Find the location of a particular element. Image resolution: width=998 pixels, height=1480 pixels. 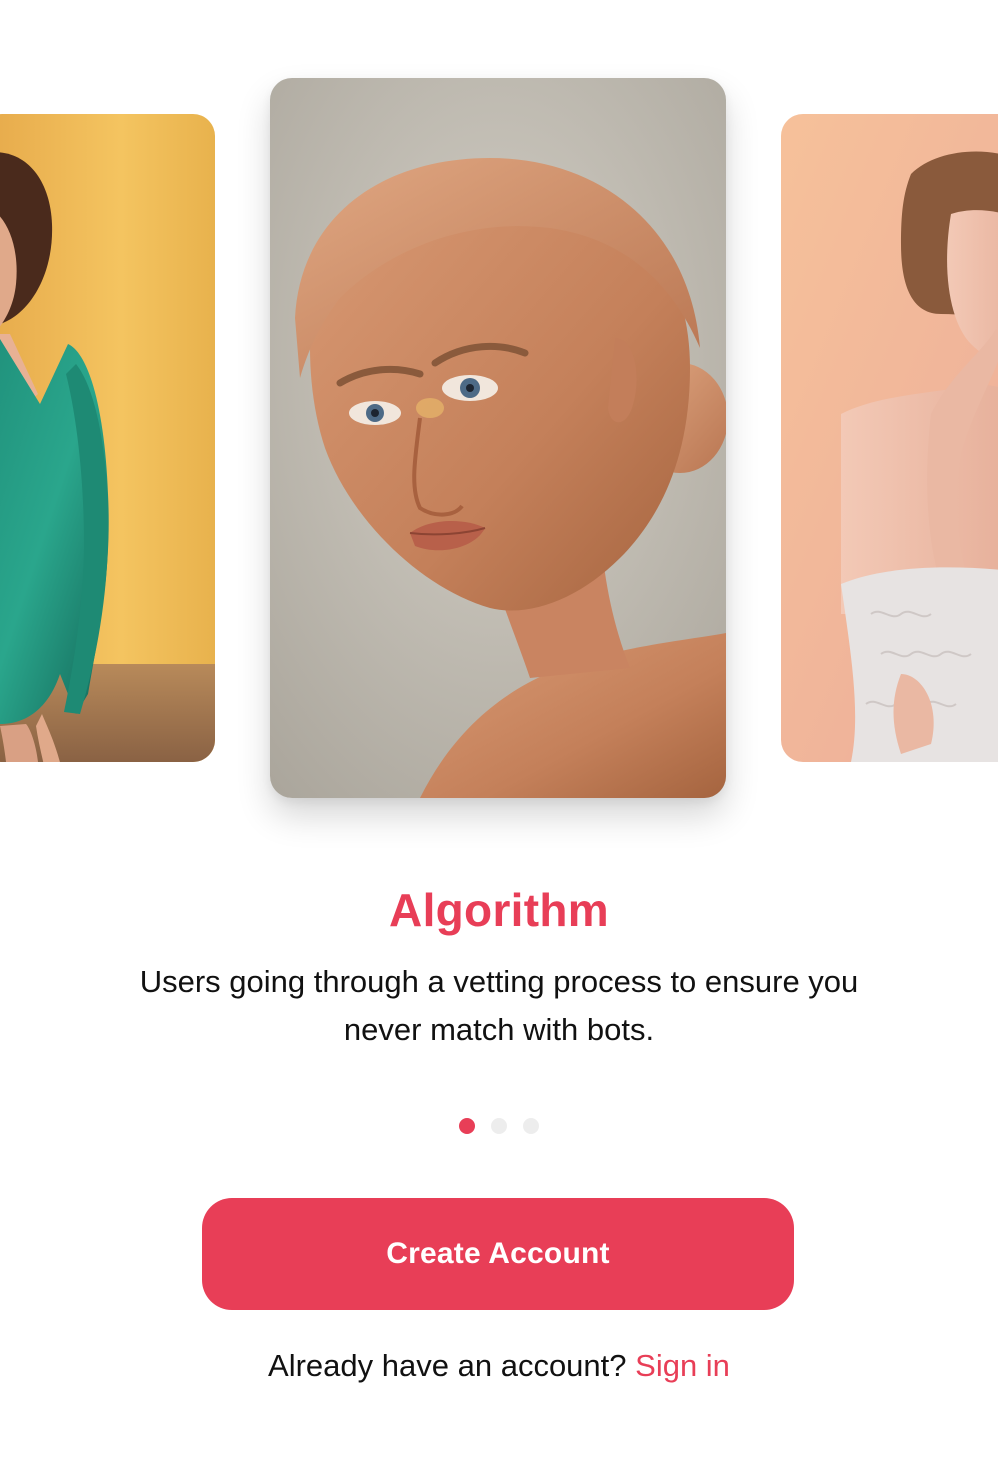

signin-link: Sign in is located at coordinates (682, 1365).